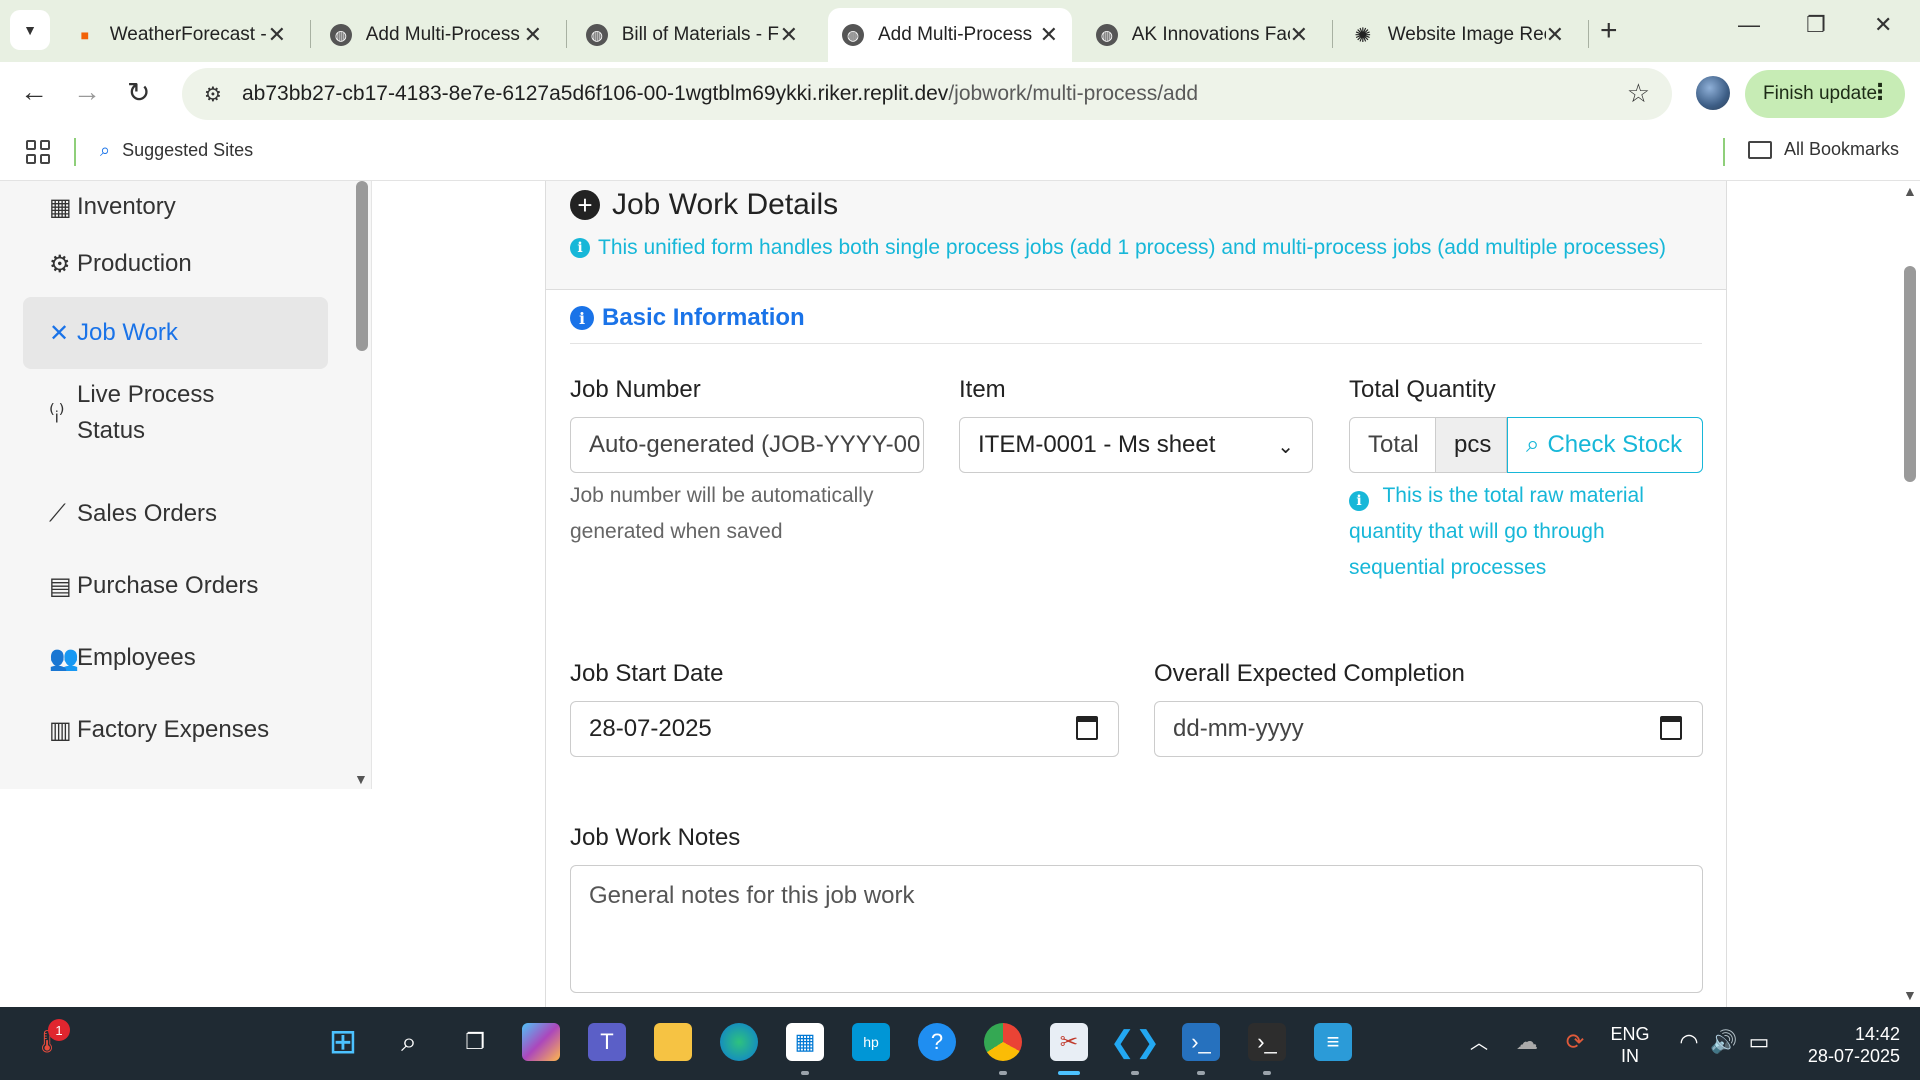 The height and width of the screenshot is (1080, 1920). I want to click on start-date-input: 28-07-2025, so click(844, 729).